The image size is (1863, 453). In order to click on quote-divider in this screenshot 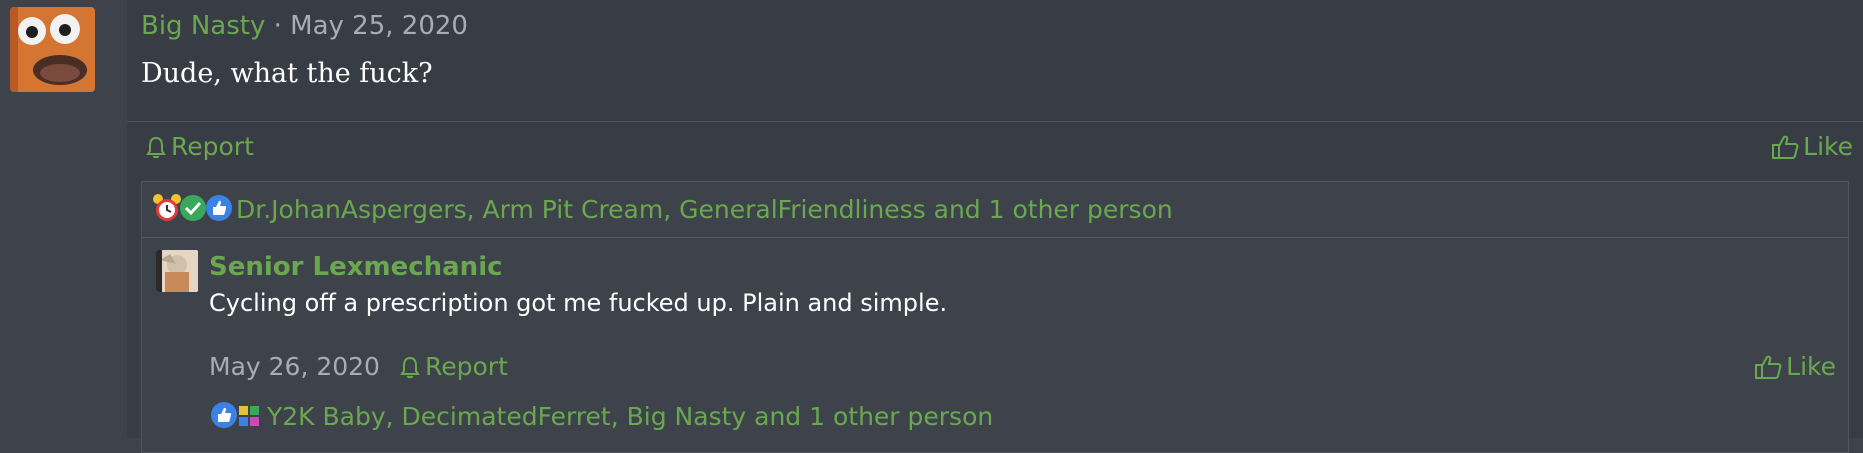, I will do `click(995, 237)`.